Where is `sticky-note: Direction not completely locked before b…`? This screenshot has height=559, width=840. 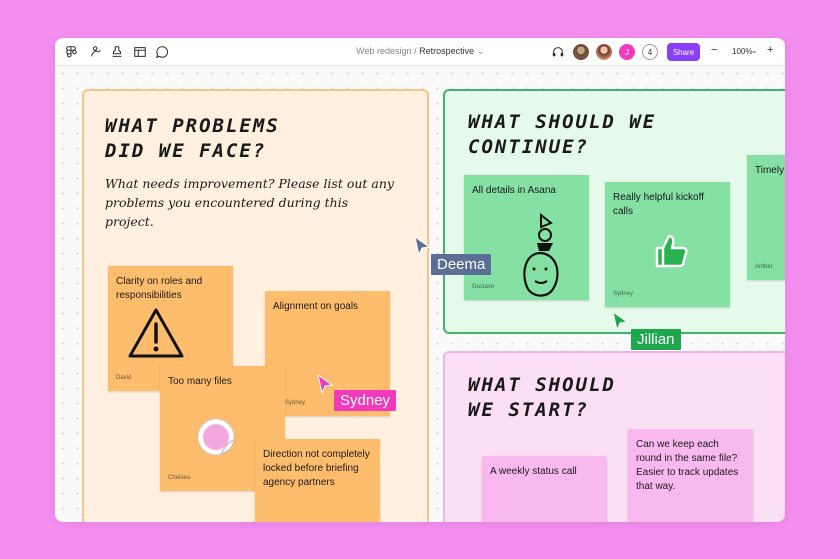
sticky-note: Direction not completely locked before b… is located at coordinates (317, 480).